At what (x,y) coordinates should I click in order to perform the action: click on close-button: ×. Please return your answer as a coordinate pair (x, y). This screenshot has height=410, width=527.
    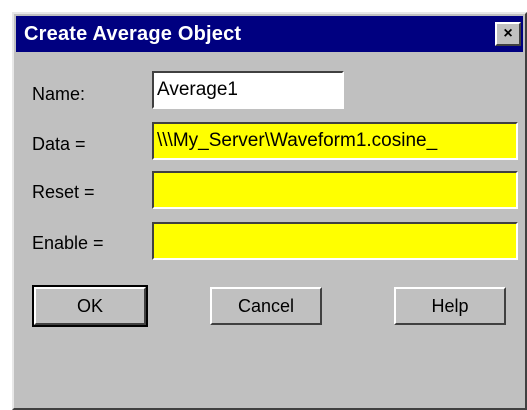
    Looking at the image, I should click on (508, 34).